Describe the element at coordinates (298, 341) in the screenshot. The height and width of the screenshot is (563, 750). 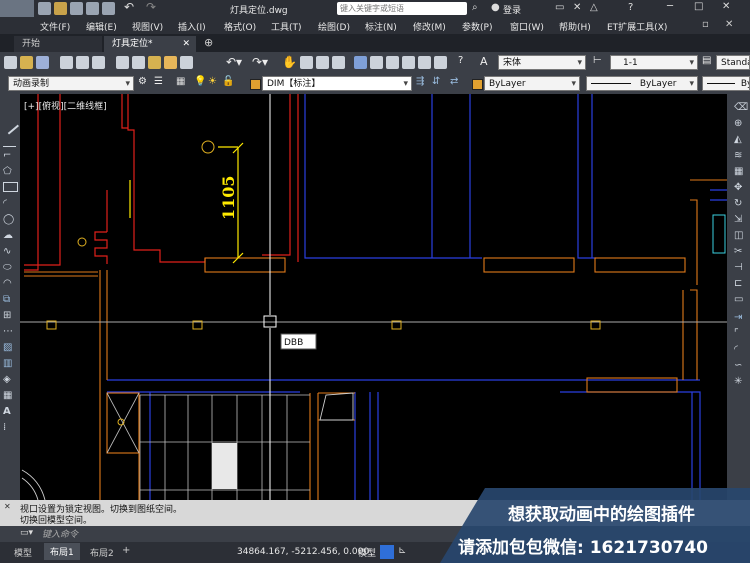
I see `dynamic-input-box: DBB` at that location.